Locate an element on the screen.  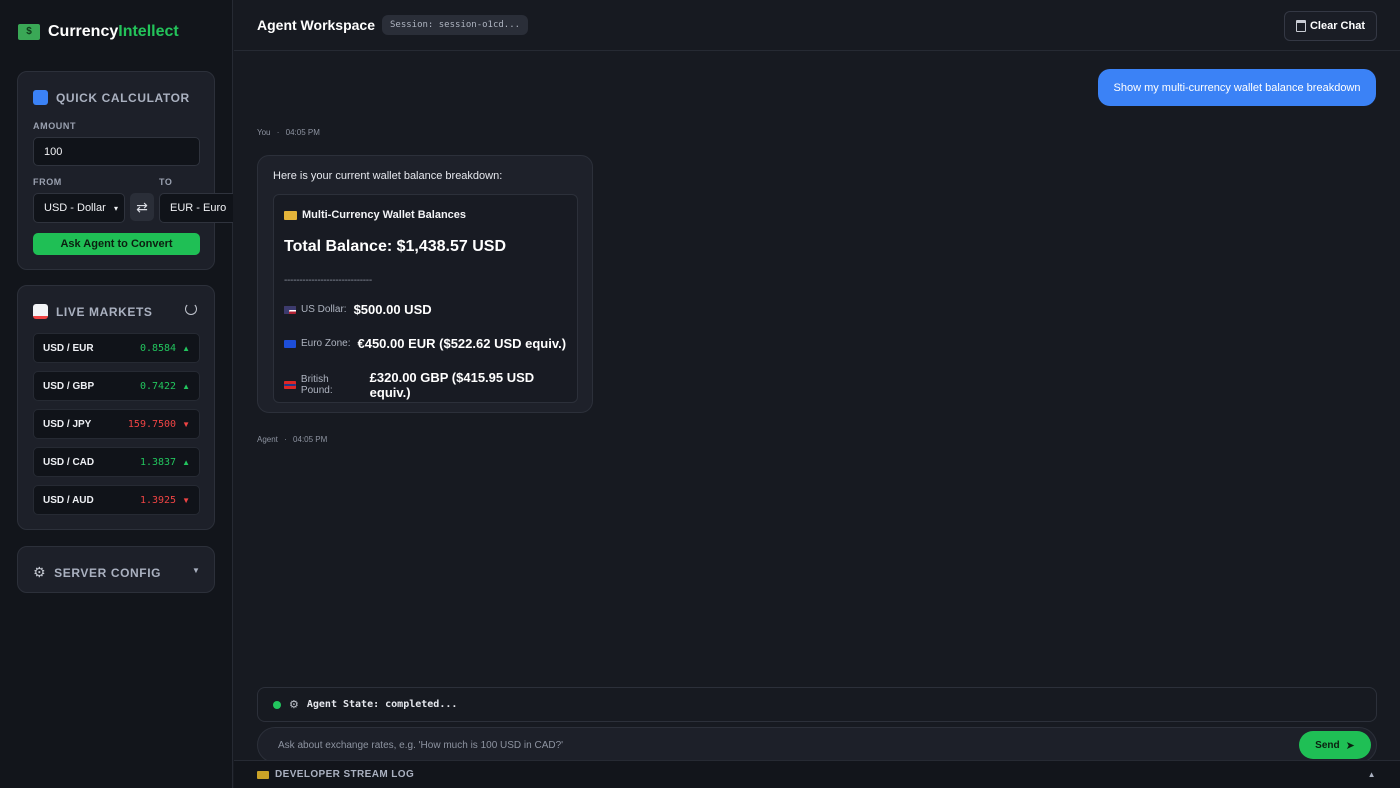
trash-icon is located at coordinates (1300, 26).